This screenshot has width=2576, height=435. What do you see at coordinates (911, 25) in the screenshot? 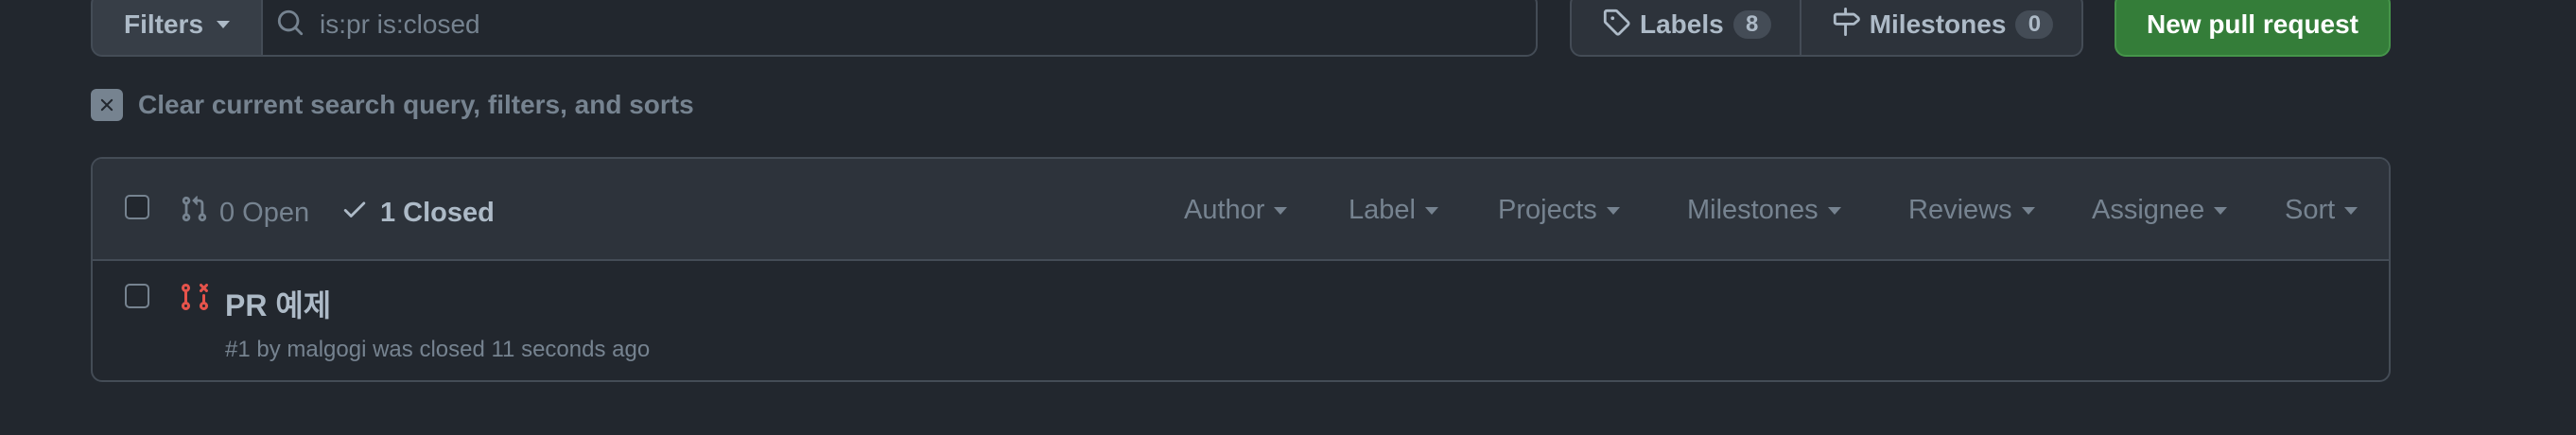
I see `search-input` at bounding box center [911, 25].